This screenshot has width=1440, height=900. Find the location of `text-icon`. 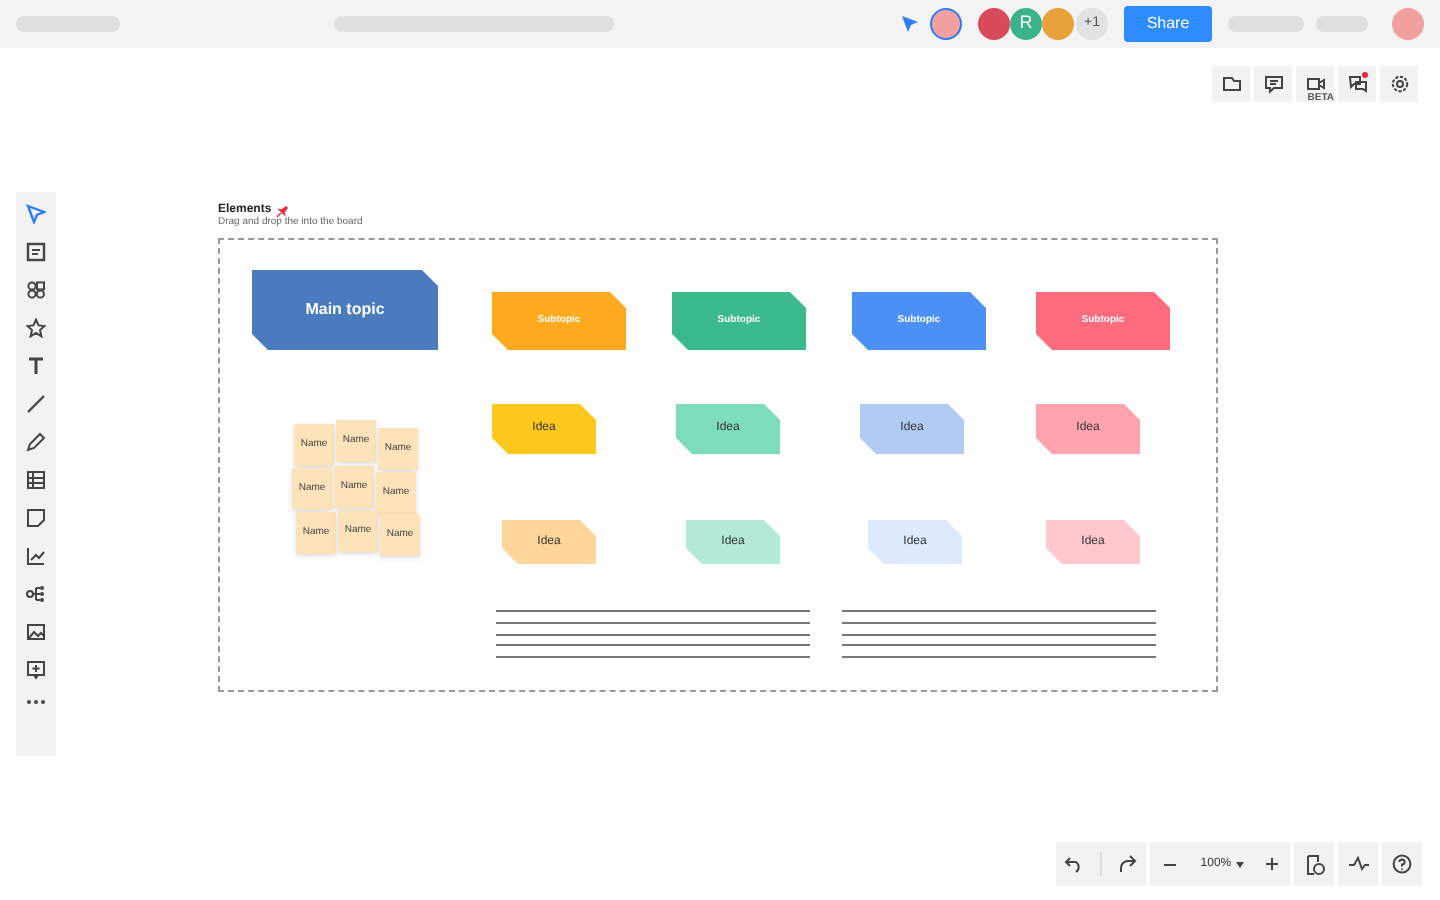

text-icon is located at coordinates (36, 366).